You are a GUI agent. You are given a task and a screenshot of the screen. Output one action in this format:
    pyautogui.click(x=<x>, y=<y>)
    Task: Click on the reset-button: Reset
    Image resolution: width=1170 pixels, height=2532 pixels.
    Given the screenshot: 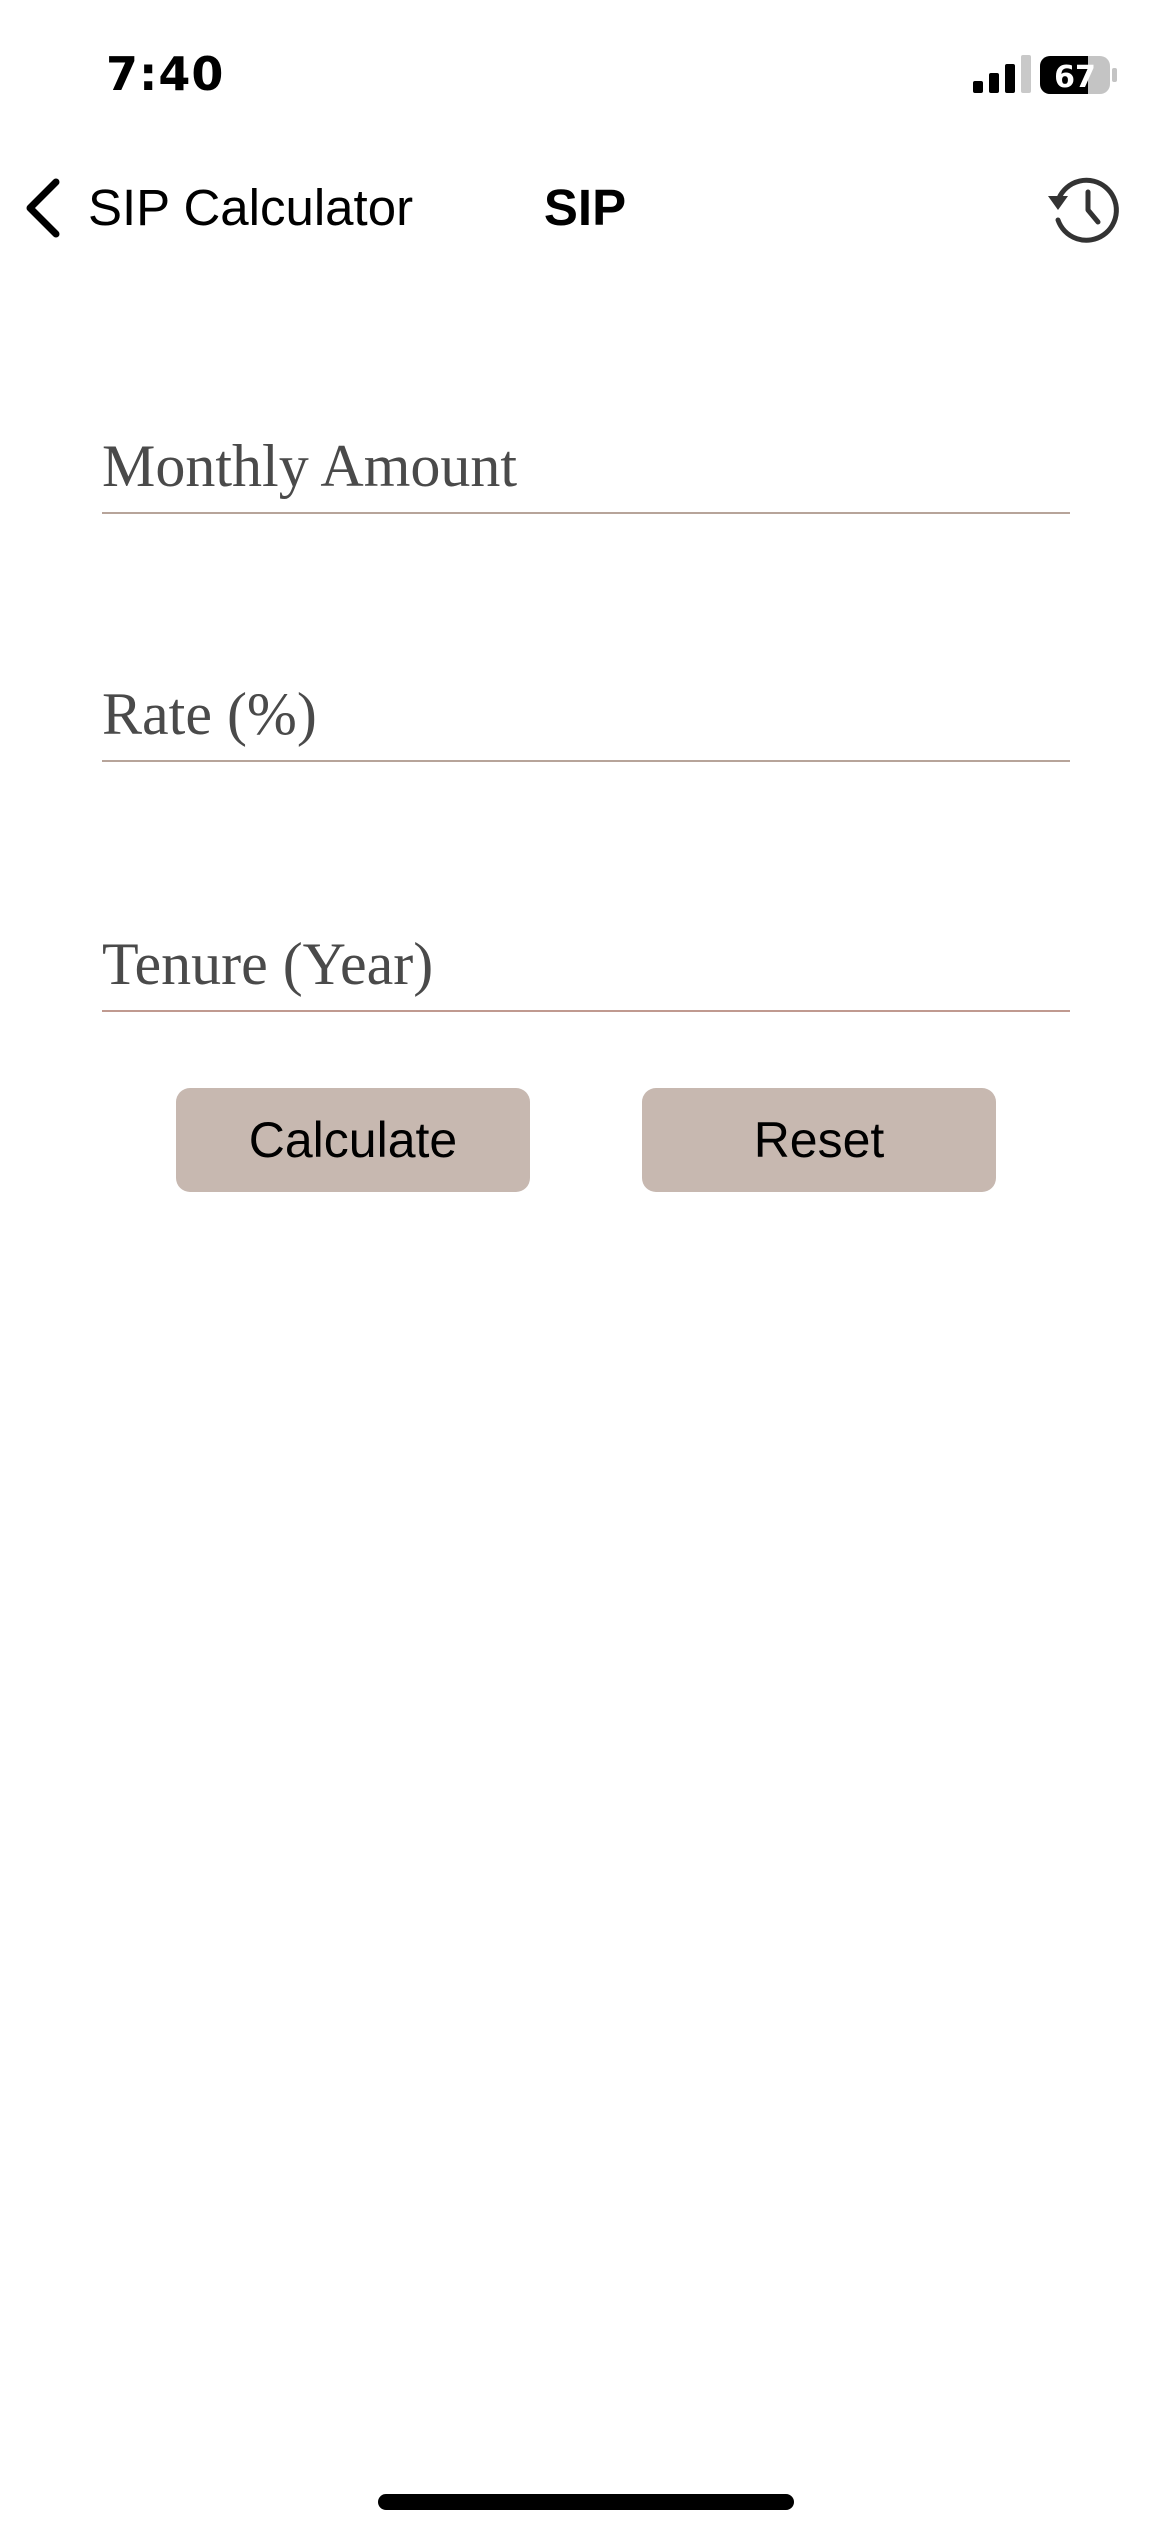 What is the action you would take?
    pyautogui.click(x=819, y=1140)
    